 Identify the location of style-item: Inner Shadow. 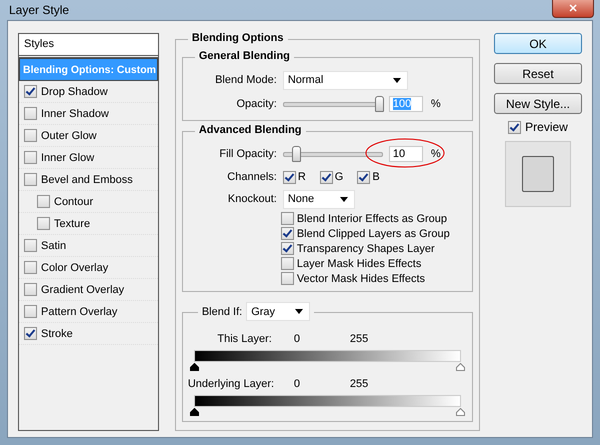
(88, 114).